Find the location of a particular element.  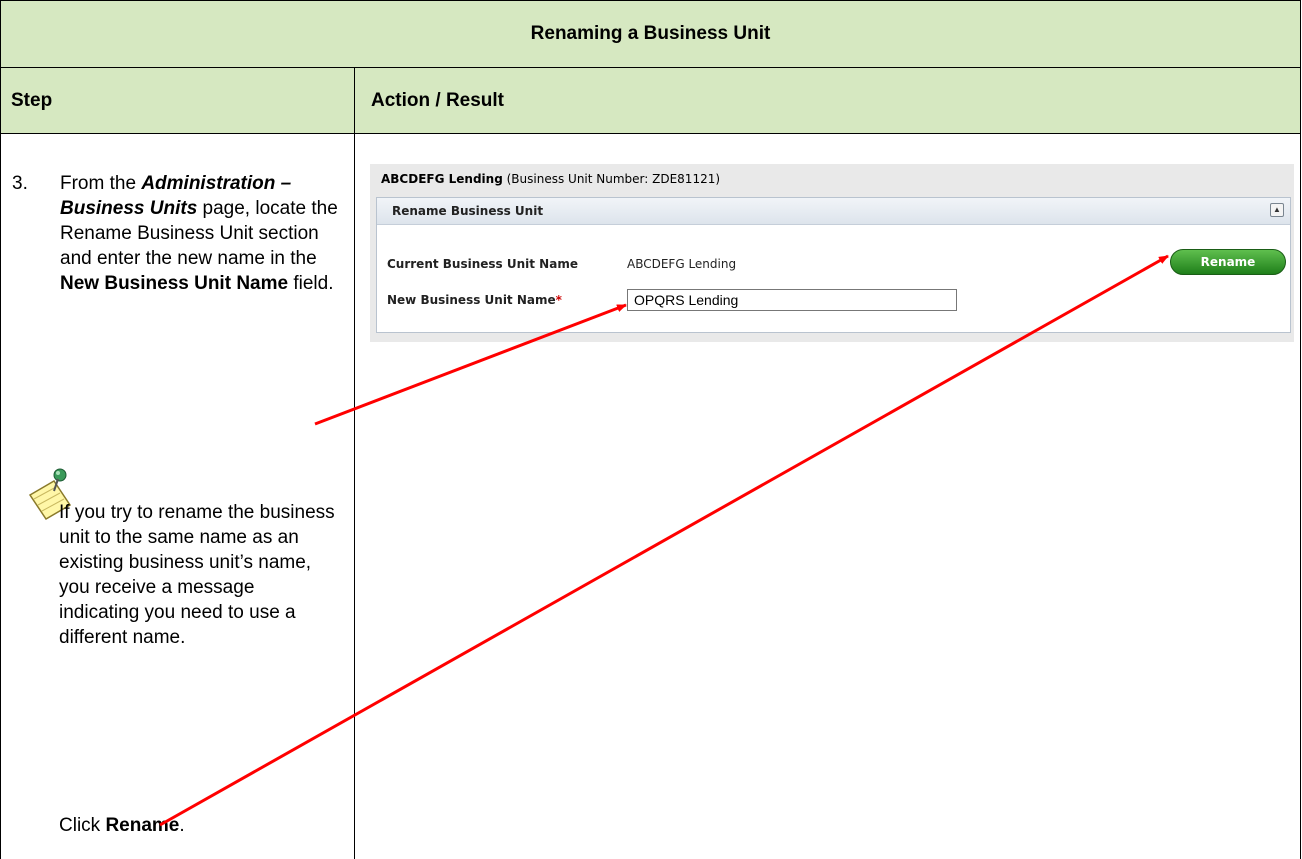

click-instruction: Click Rename. is located at coordinates (122, 825).